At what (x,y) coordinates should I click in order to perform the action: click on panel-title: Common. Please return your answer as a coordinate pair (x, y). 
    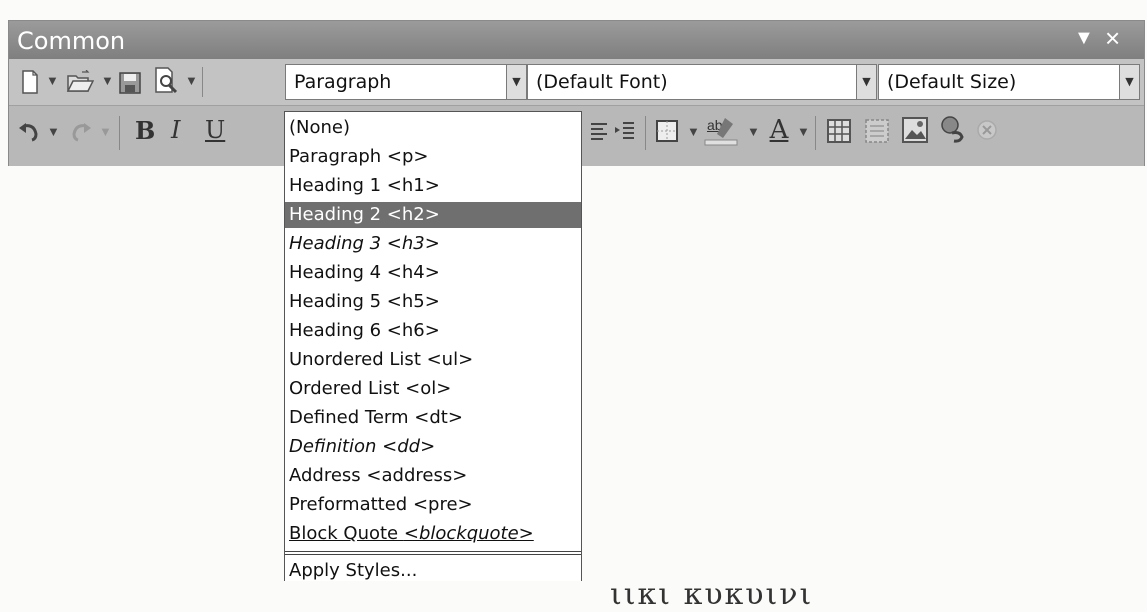
    Looking at the image, I should click on (71, 41).